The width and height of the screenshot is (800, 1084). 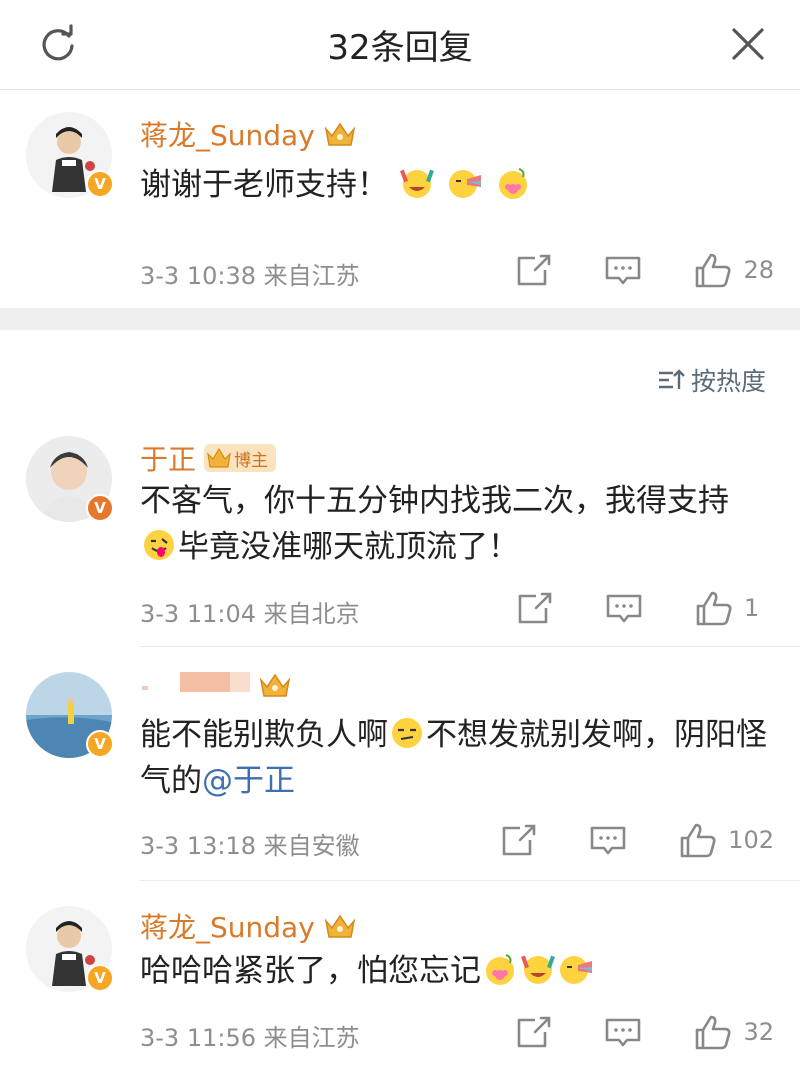 I want to click on comment-meta: 3-3 11:04 来自北京, so click(x=250, y=611).